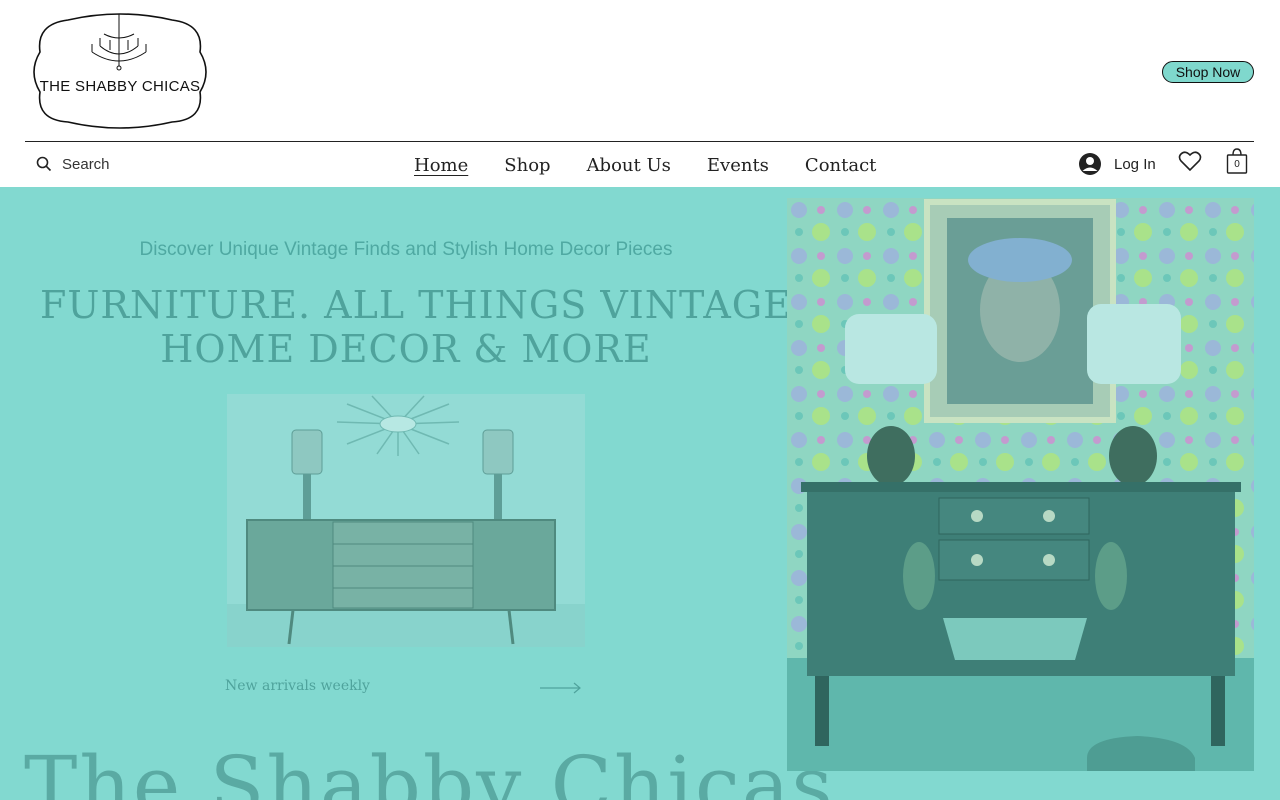 The height and width of the screenshot is (800, 1280). Describe the element at coordinates (629, 165) in the screenshot. I see `nav-item-about-us: About Us` at that location.